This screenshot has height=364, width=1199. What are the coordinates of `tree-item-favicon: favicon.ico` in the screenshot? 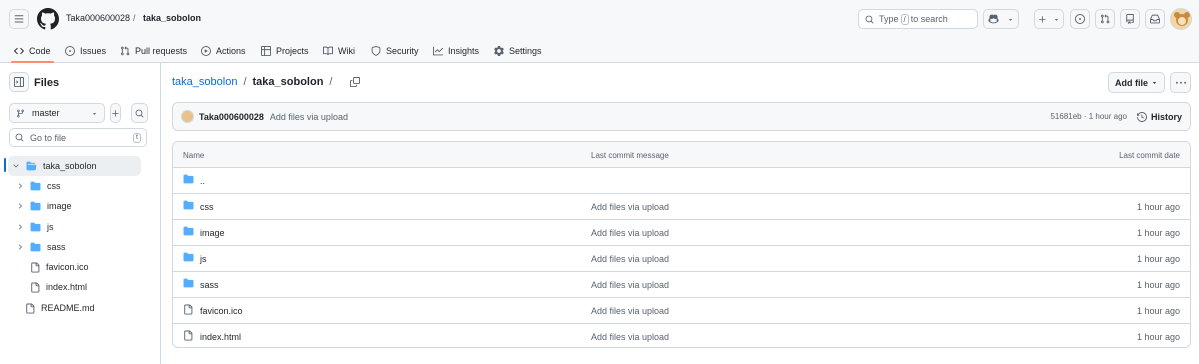 It's located at (59, 267).